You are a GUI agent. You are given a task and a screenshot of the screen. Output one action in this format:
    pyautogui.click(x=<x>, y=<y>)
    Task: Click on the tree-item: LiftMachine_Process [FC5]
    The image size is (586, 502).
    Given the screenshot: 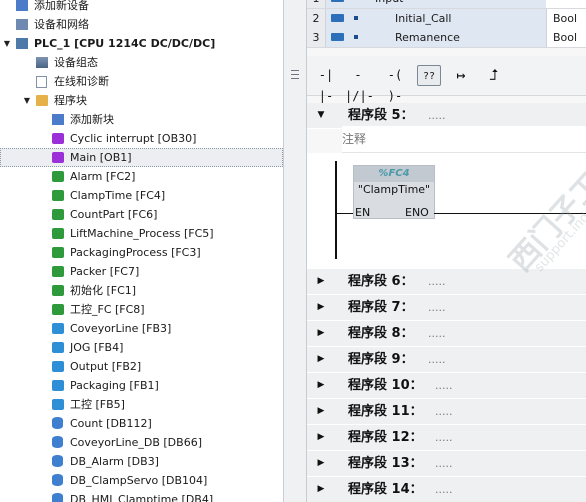 What is the action you would take?
    pyautogui.click(x=141, y=233)
    